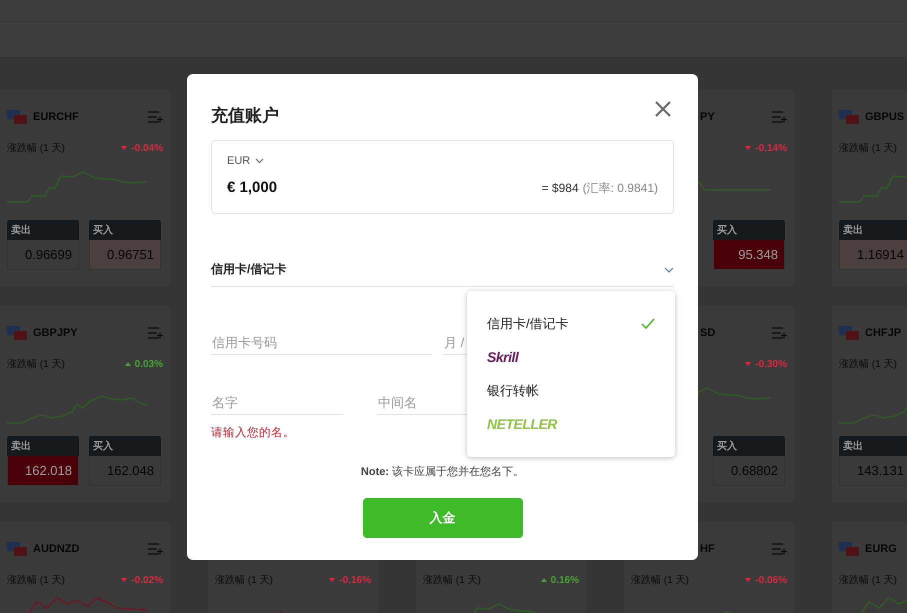  What do you see at coordinates (355, 580) in the screenshot?
I see `change-percent: -0.16%` at bounding box center [355, 580].